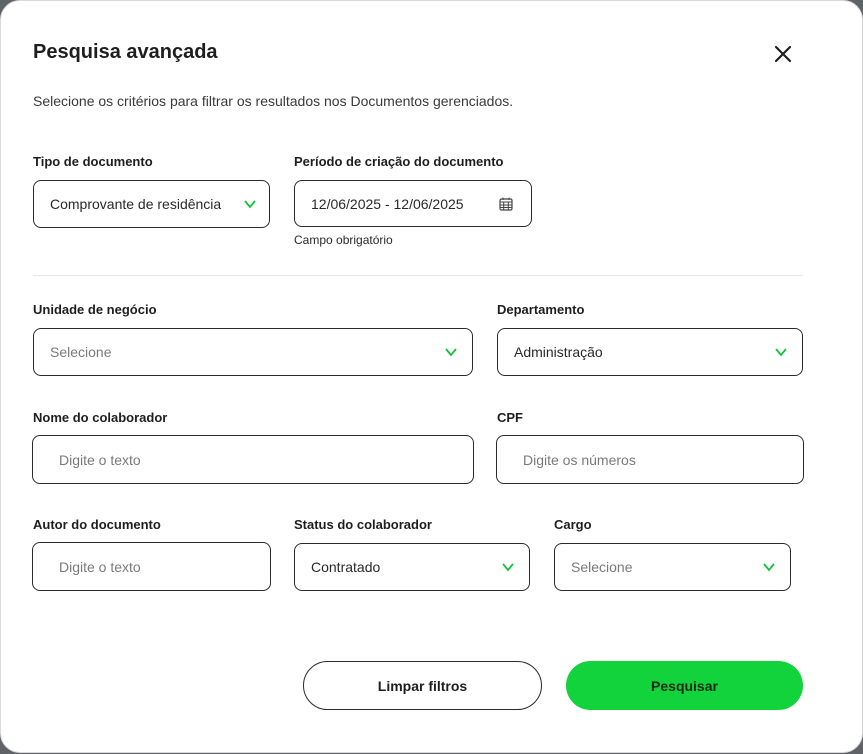  Describe the element at coordinates (100, 417) in the screenshot. I see `nome-colaborador-label: Nome do colaborador` at that location.